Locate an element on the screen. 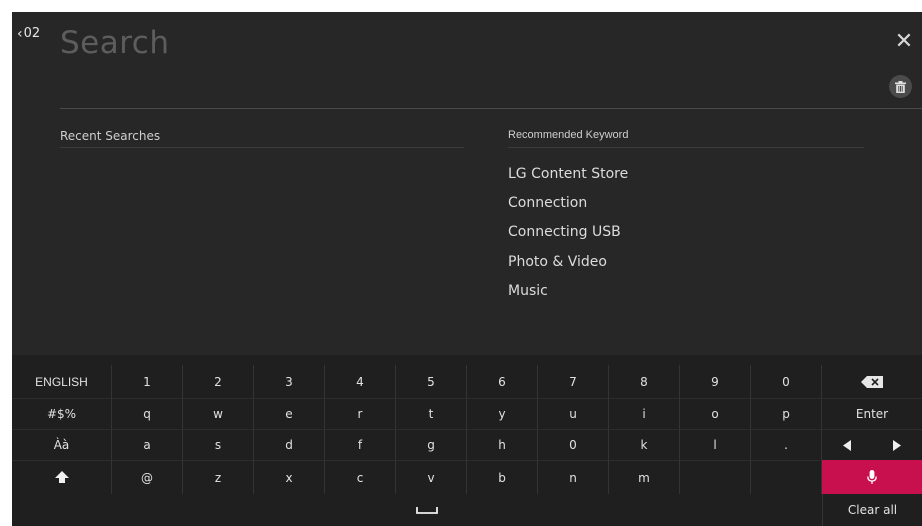 This screenshot has height=526, width=922. recent-searches-title: Recent Searches is located at coordinates (110, 136).